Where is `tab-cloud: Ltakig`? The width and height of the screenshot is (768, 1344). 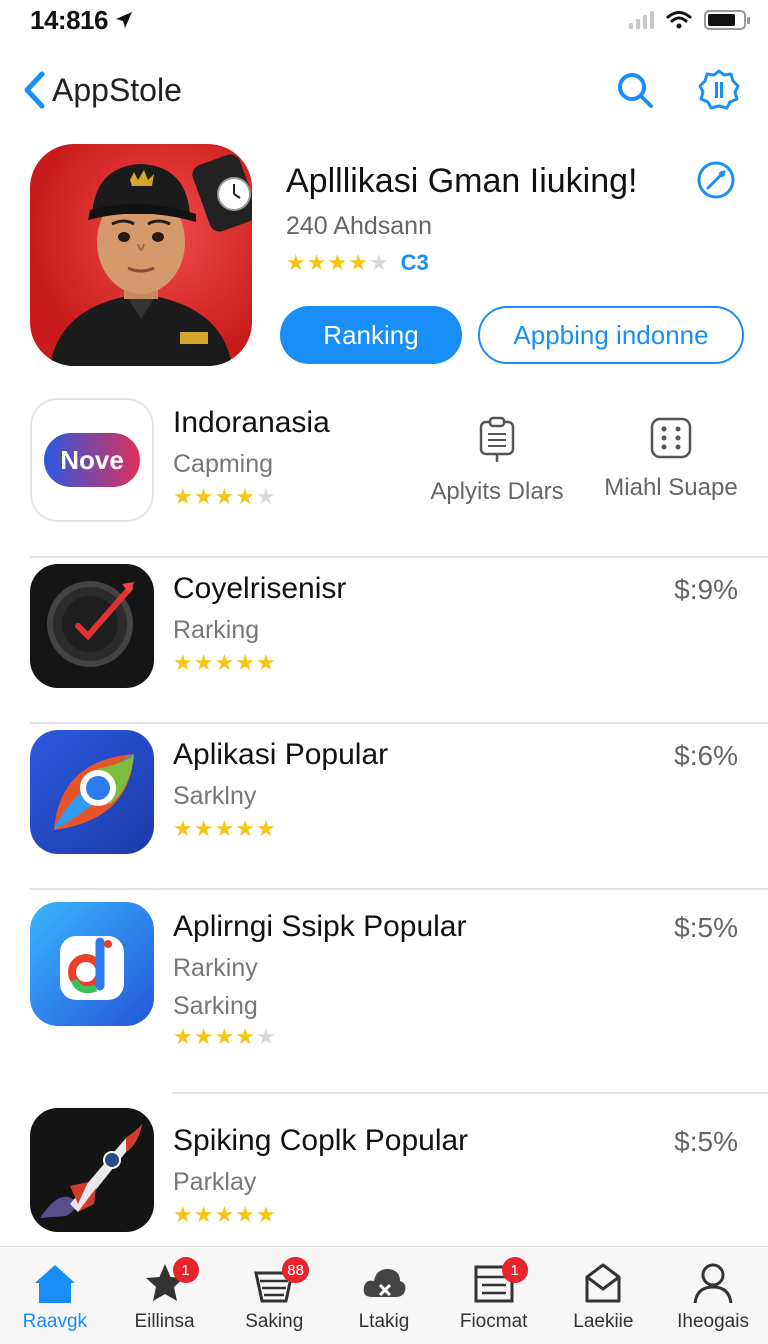
tab-cloud: Ltakig is located at coordinates (384, 1297).